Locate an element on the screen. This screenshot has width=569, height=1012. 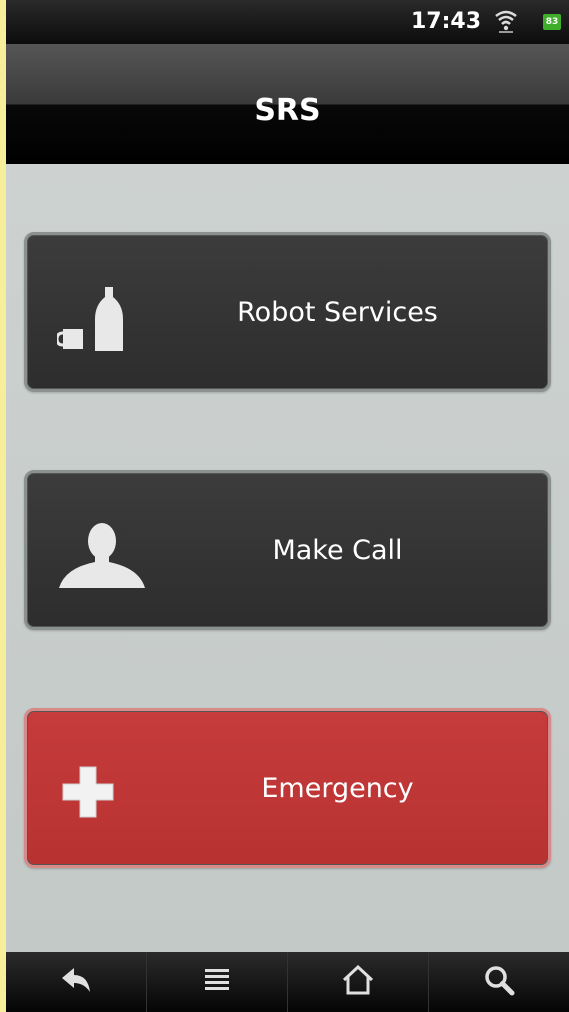
back-button is located at coordinates (76, 982).